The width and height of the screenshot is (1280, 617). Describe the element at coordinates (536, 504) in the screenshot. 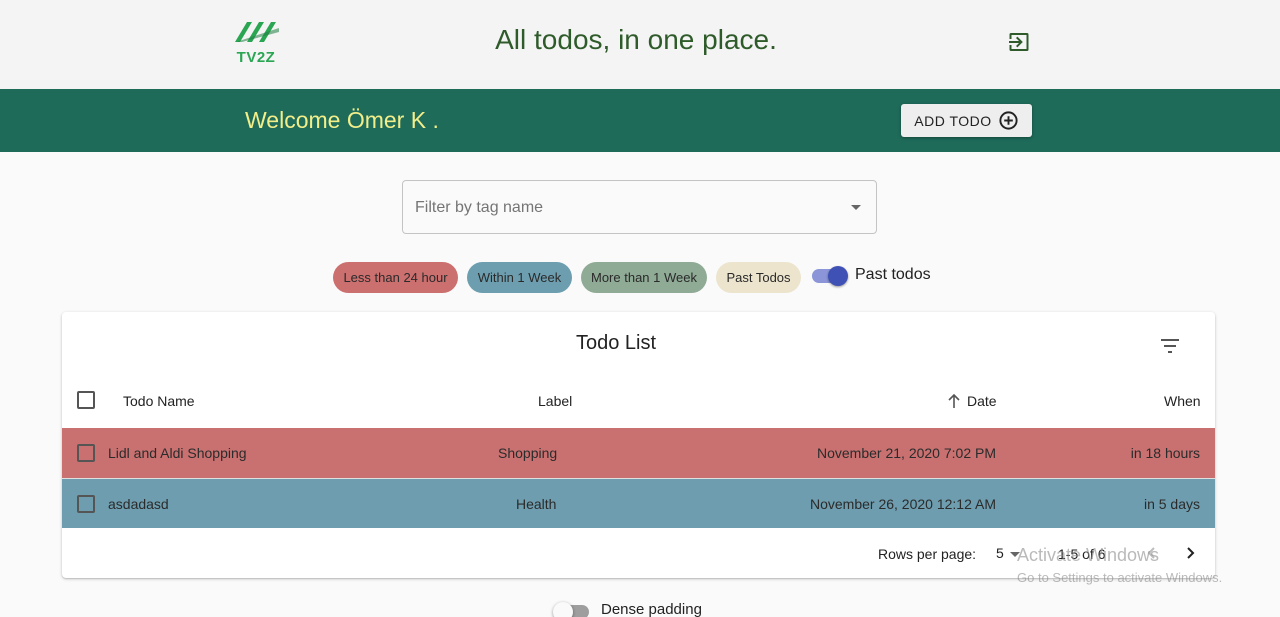

I see `label-cell: Health` at that location.